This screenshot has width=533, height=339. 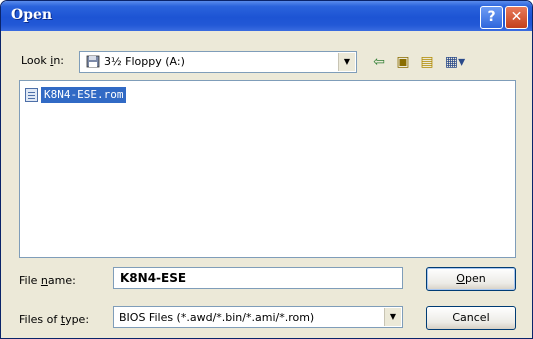 I want to click on look-in-value: 3½ Floppy (A:), so click(x=144, y=61).